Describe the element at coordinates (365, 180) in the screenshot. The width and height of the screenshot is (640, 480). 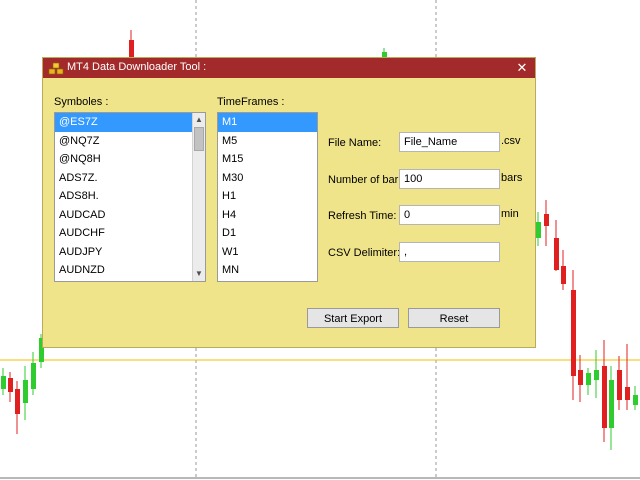
I see `bars-label: Number of bar:` at that location.